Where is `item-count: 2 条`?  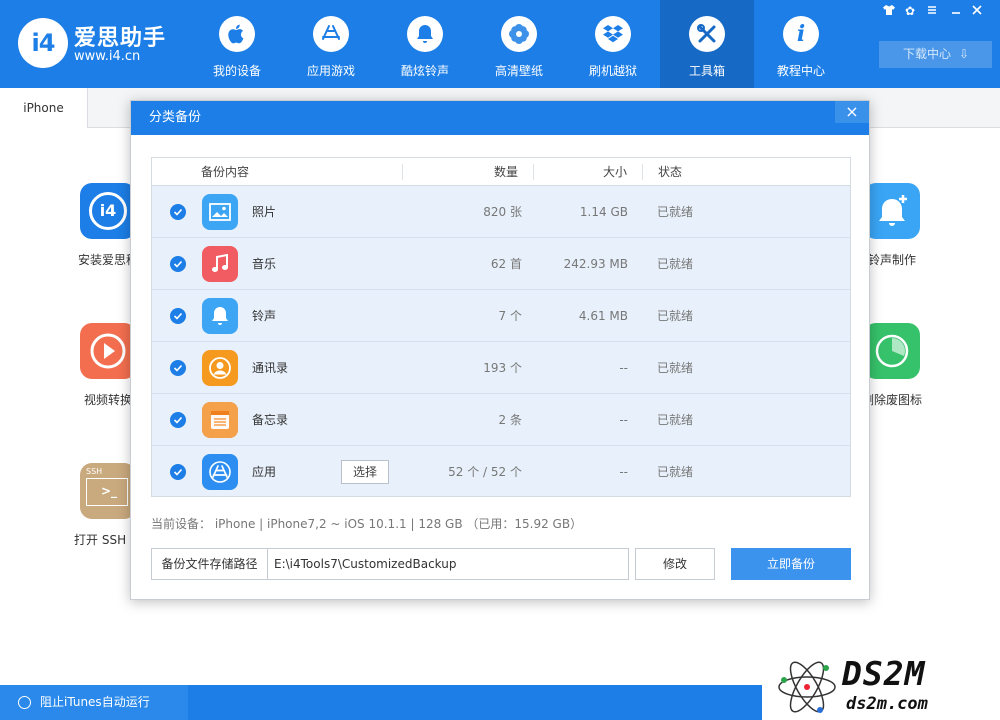
item-count: 2 条 is located at coordinates (510, 420).